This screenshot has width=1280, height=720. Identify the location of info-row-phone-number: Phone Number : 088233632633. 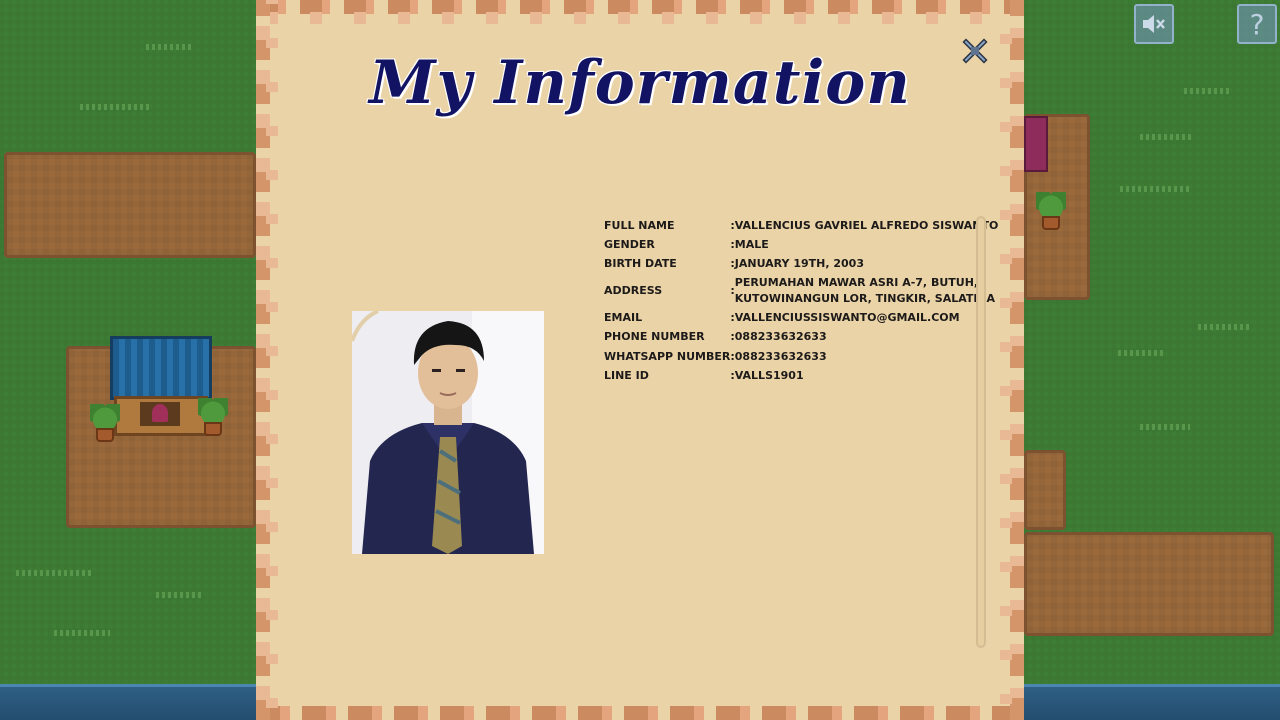
(801, 337).